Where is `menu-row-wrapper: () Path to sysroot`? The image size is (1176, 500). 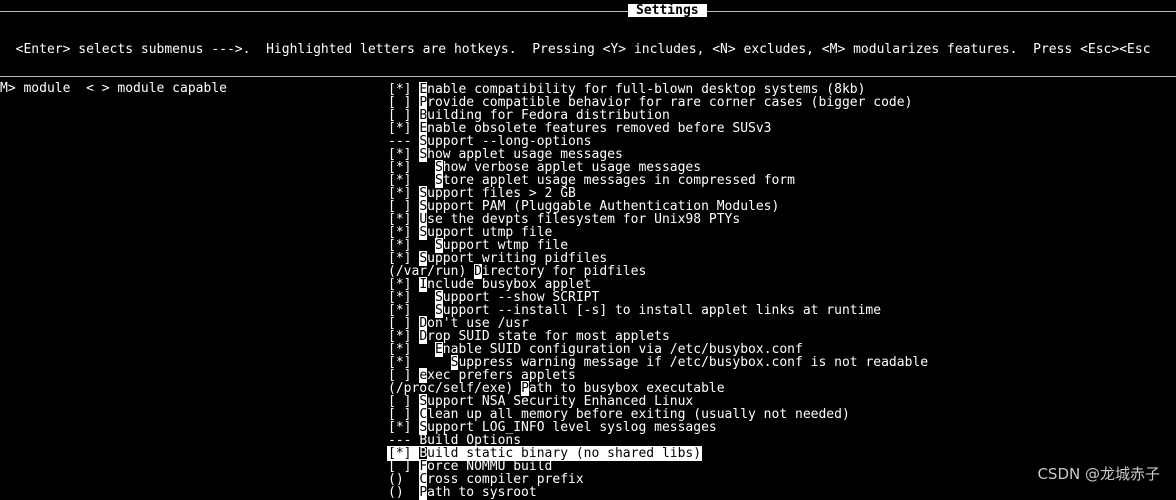
menu-row-wrapper: () Path to sysroot is located at coordinates (768, 492).